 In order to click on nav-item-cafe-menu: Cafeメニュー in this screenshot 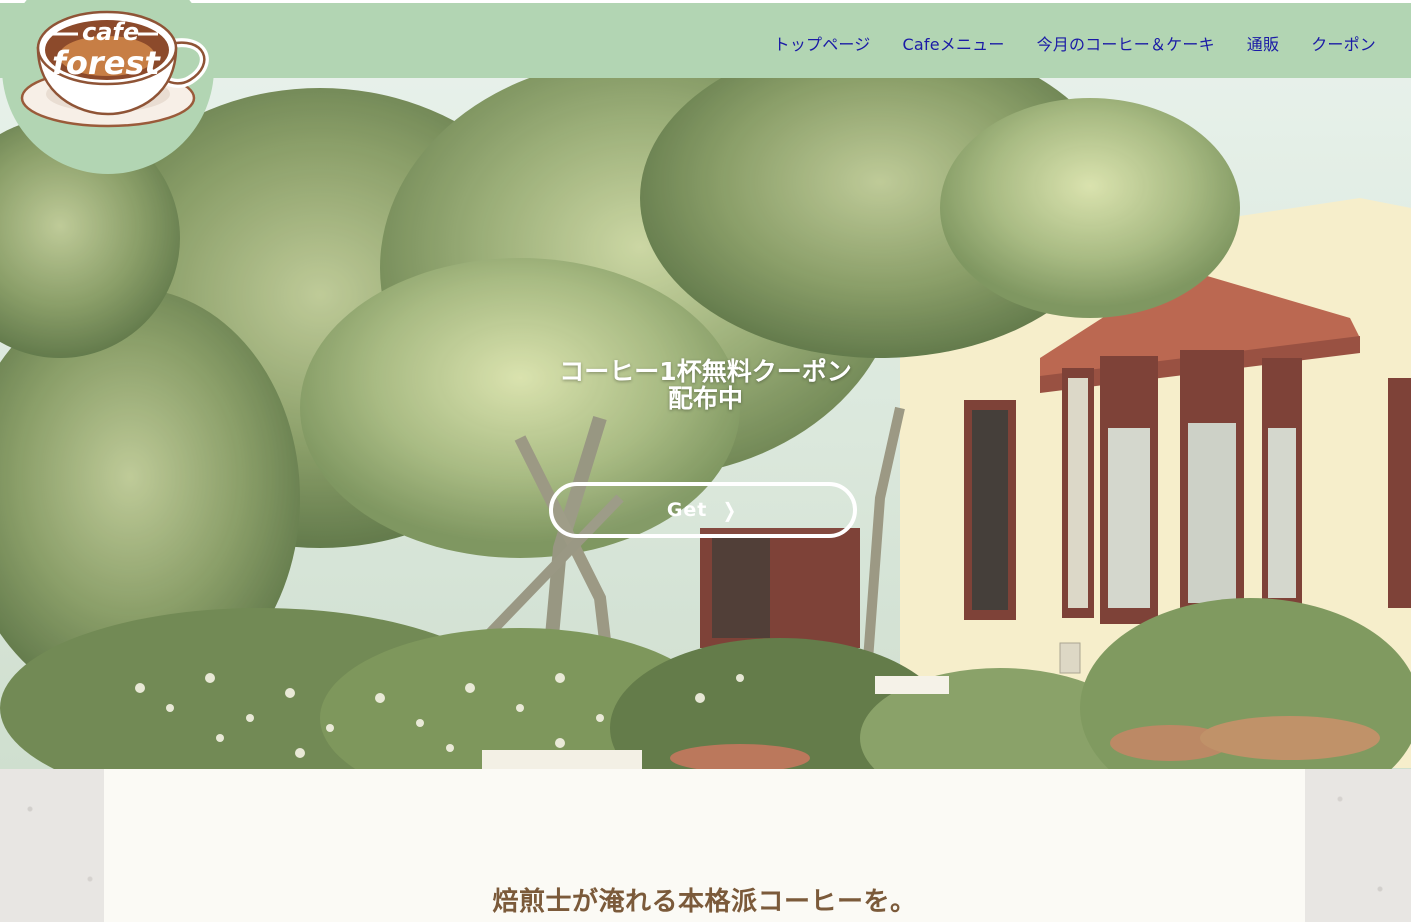, I will do `click(954, 43)`.